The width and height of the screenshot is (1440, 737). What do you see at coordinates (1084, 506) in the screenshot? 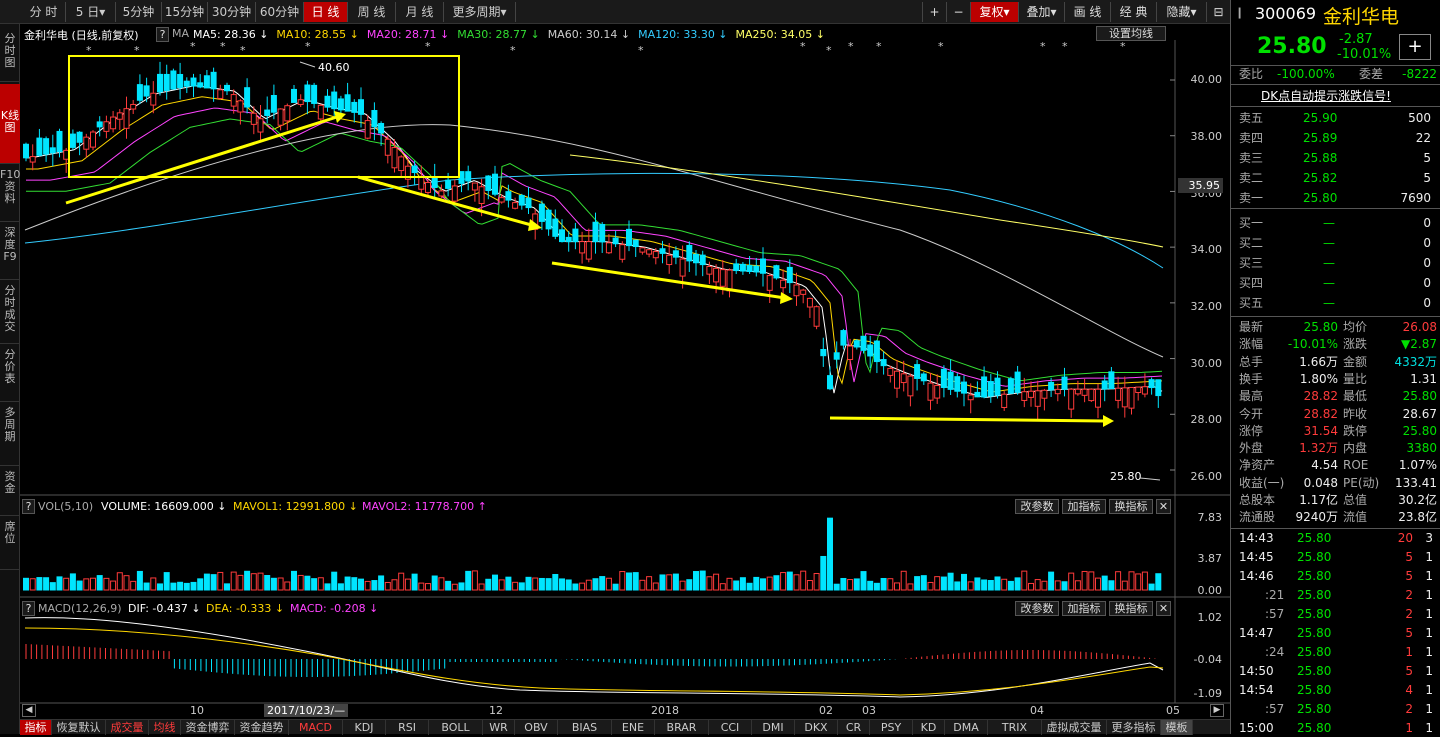
I see `vol-add-indicator-button: 加指标` at bounding box center [1084, 506].